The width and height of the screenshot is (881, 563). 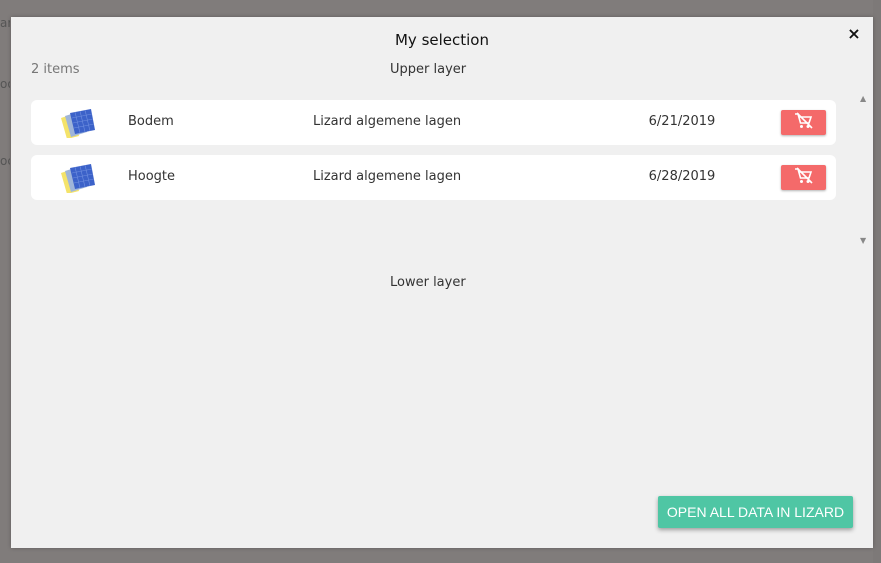 I want to click on background-text: ar, so click(x=5, y=23).